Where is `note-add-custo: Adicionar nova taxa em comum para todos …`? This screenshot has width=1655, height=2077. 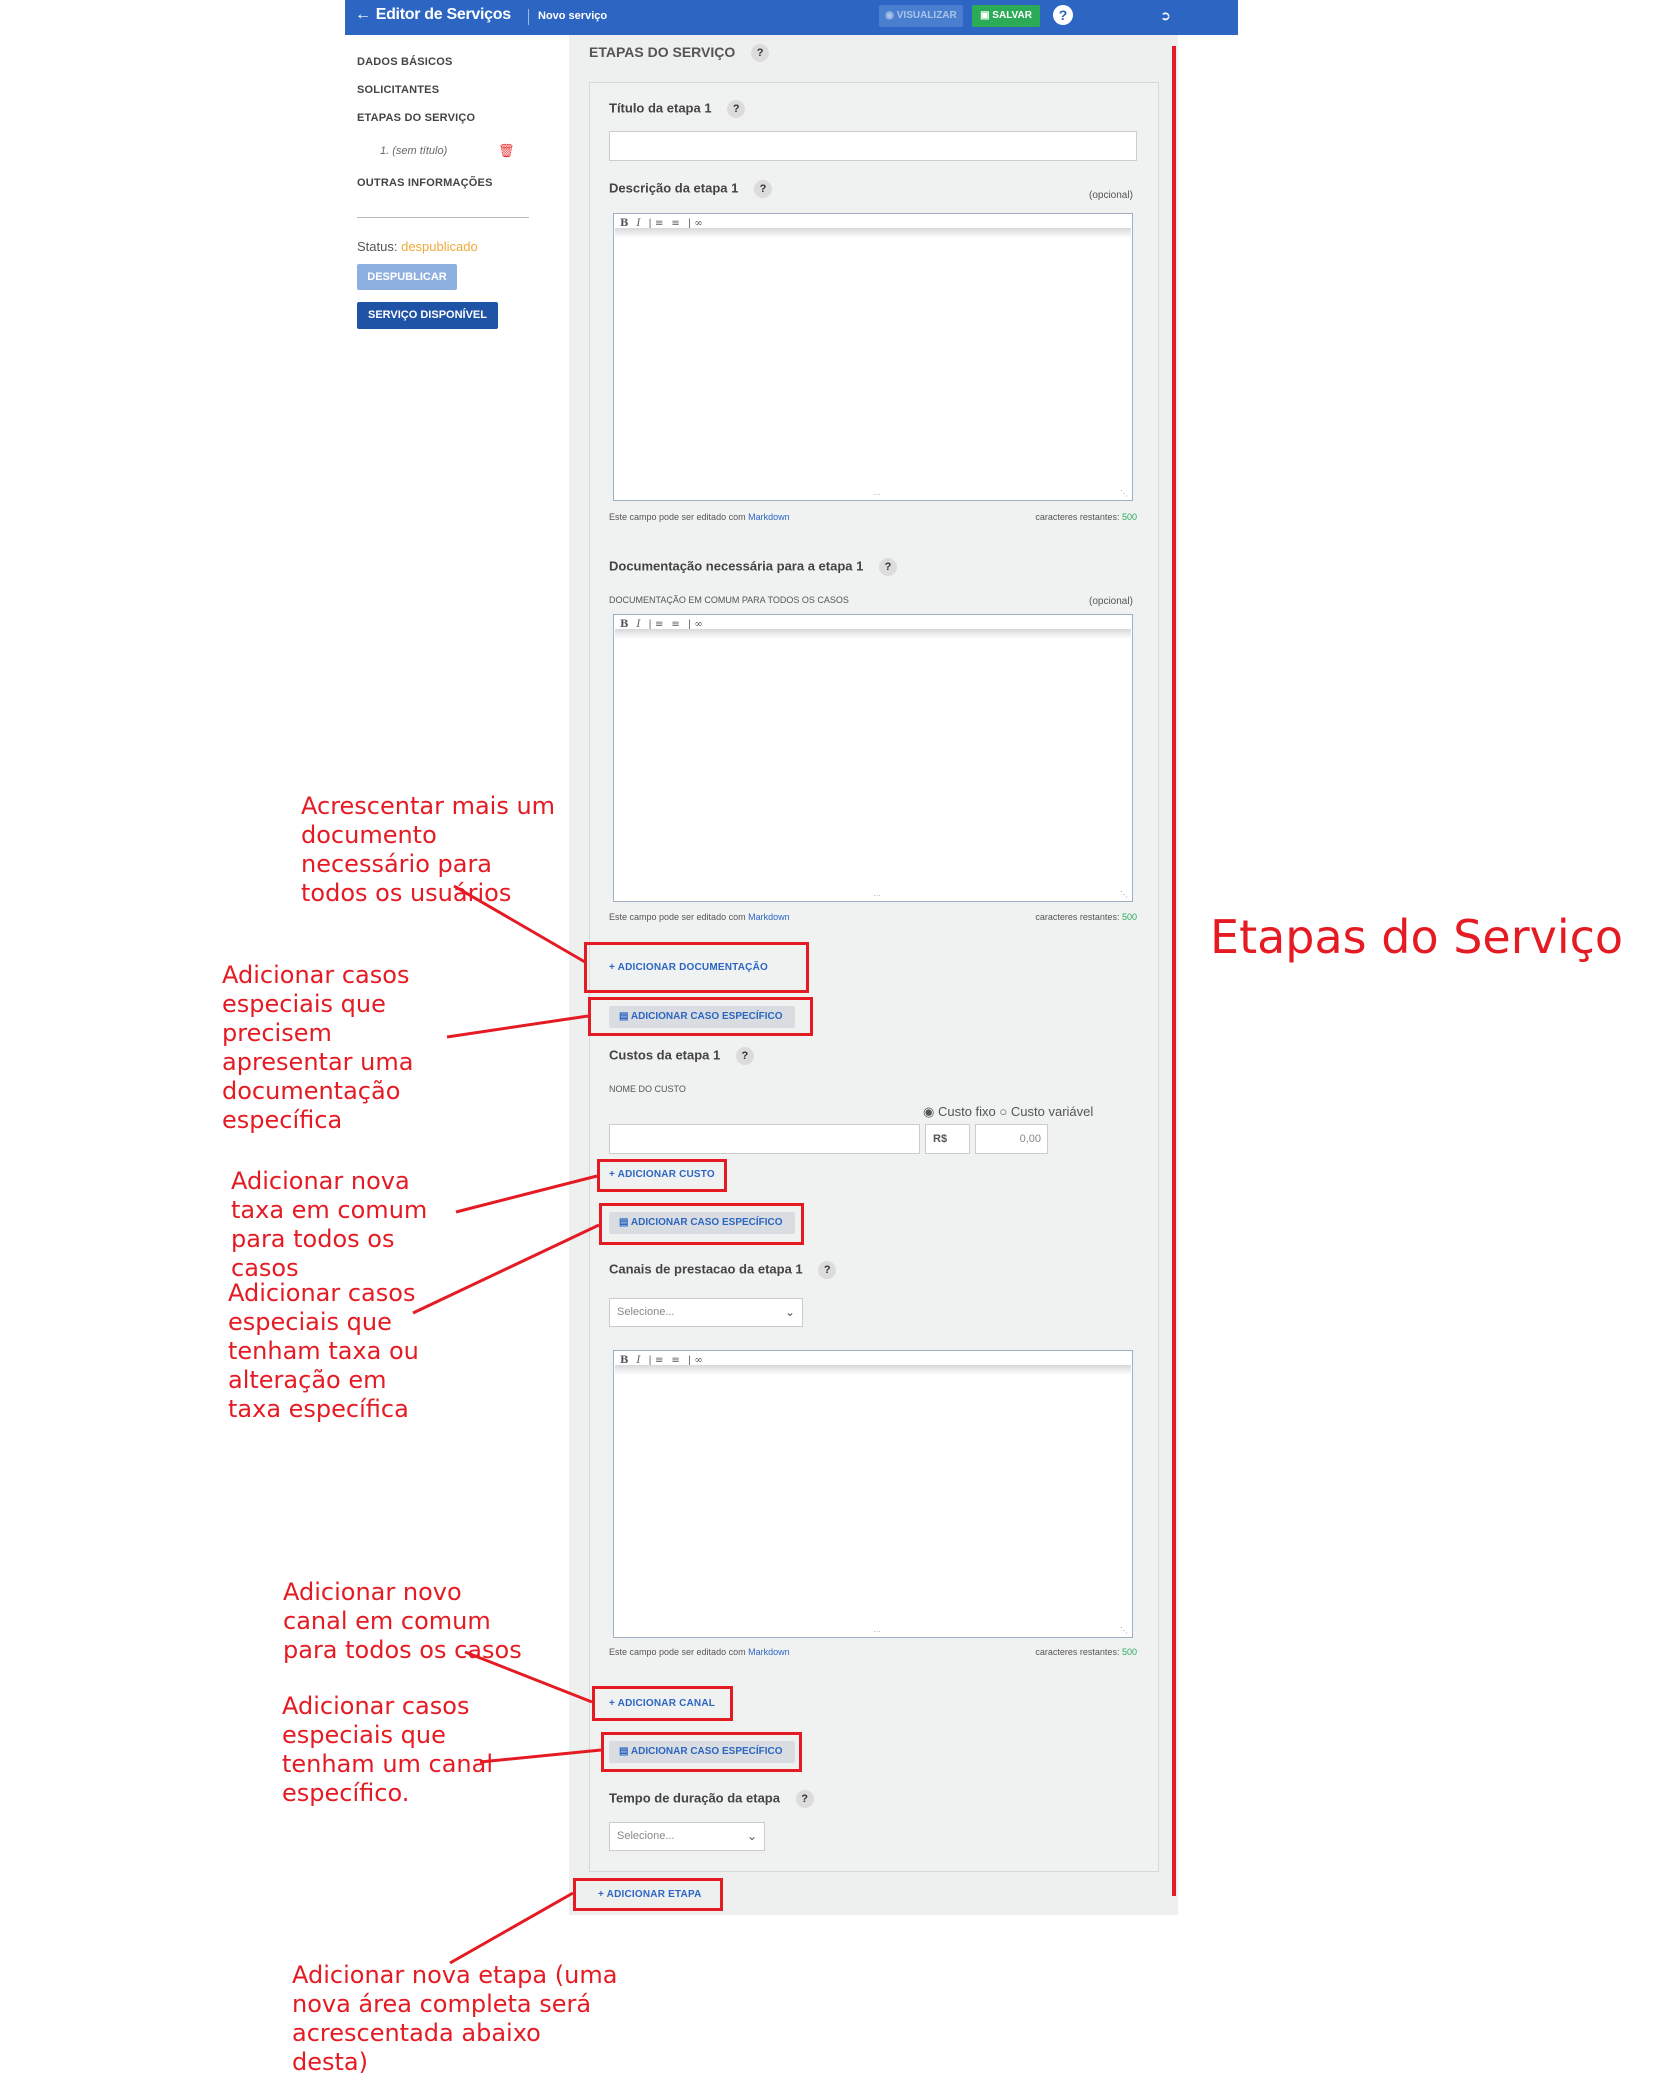 note-add-custo: Adicionar nova taxa em comum para todos … is located at coordinates (329, 1224).